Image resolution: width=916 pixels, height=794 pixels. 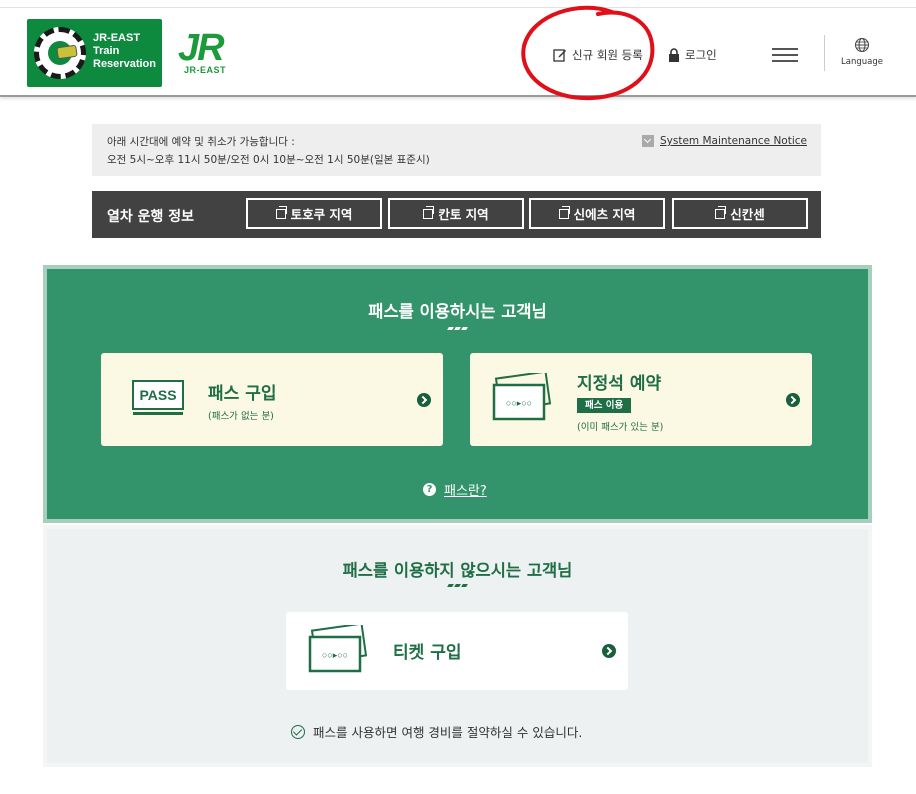 I want to click on question-icon: ?, so click(x=429, y=489).